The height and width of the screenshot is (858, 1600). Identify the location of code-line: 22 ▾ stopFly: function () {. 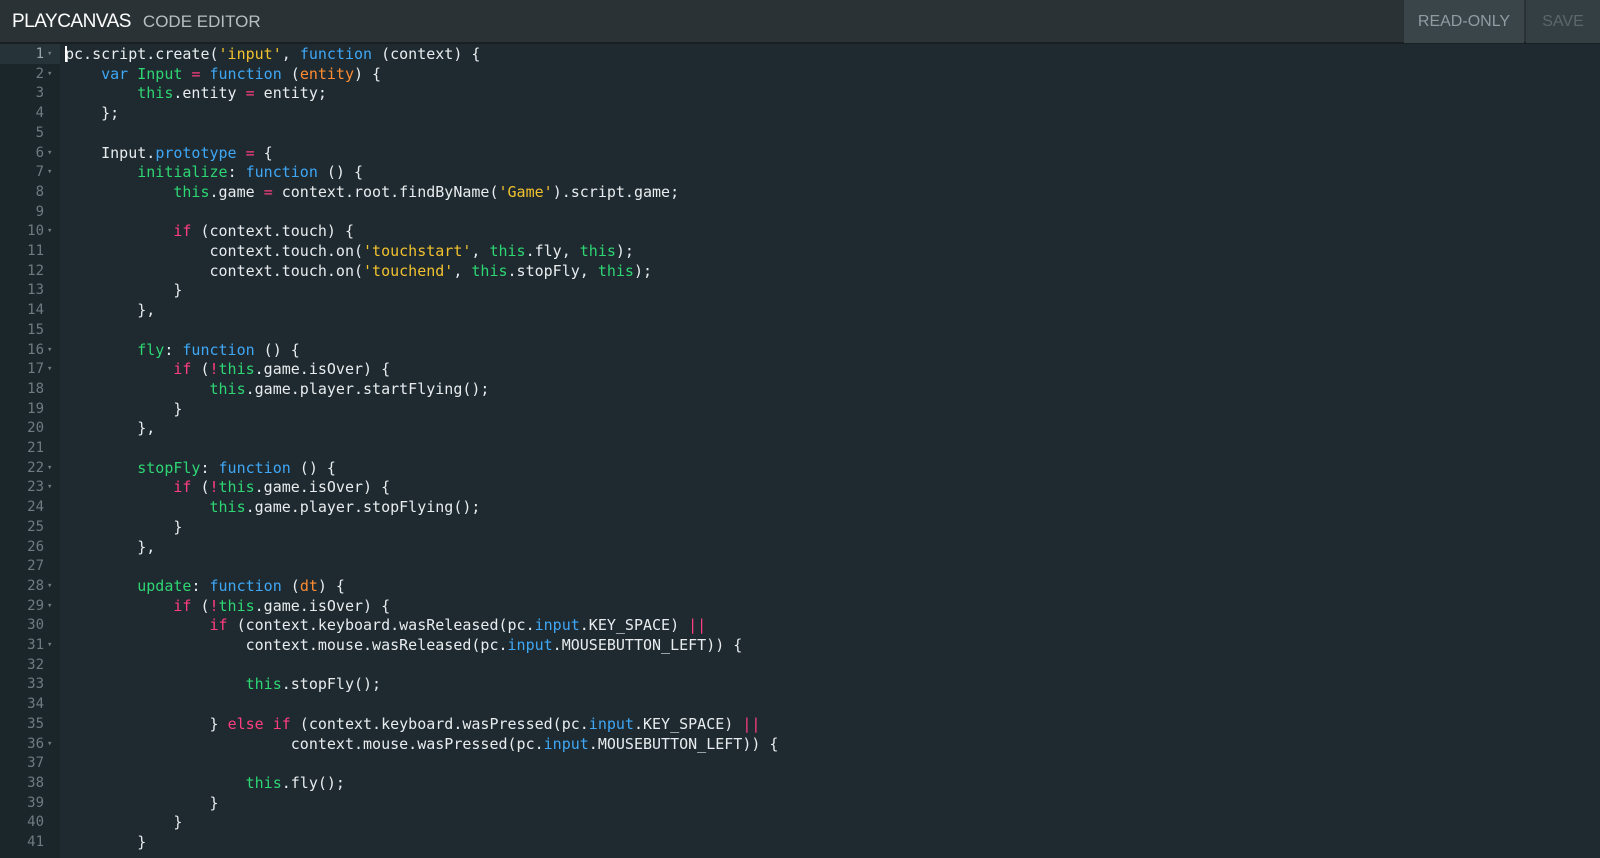
(800, 468).